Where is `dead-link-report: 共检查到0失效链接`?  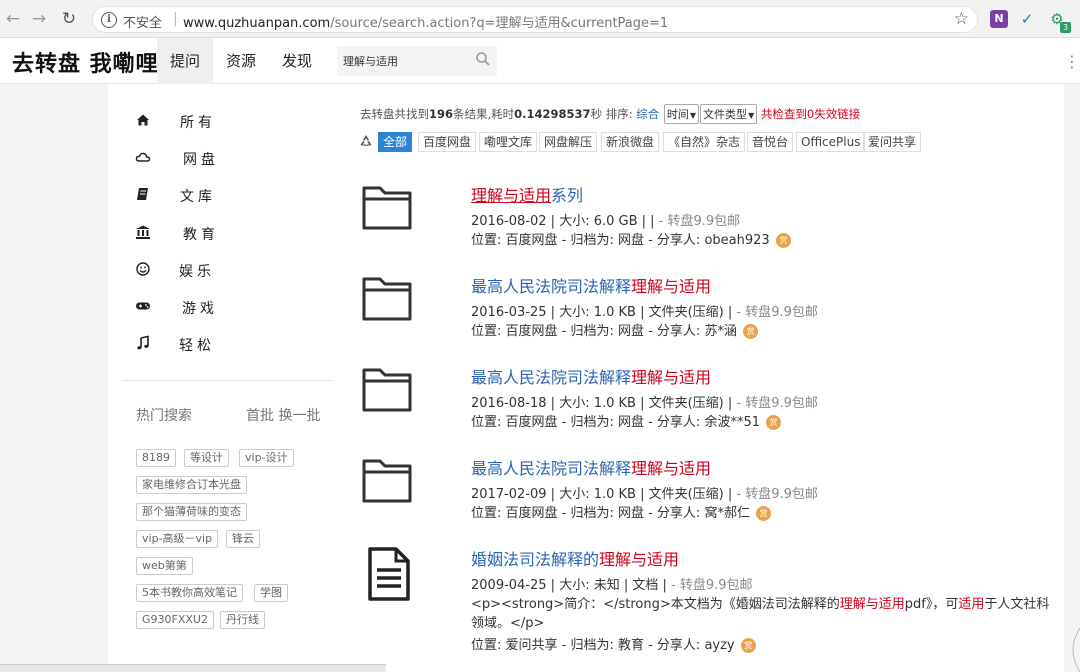 dead-link-report: 共检查到0失效链接 is located at coordinates (810, 114).